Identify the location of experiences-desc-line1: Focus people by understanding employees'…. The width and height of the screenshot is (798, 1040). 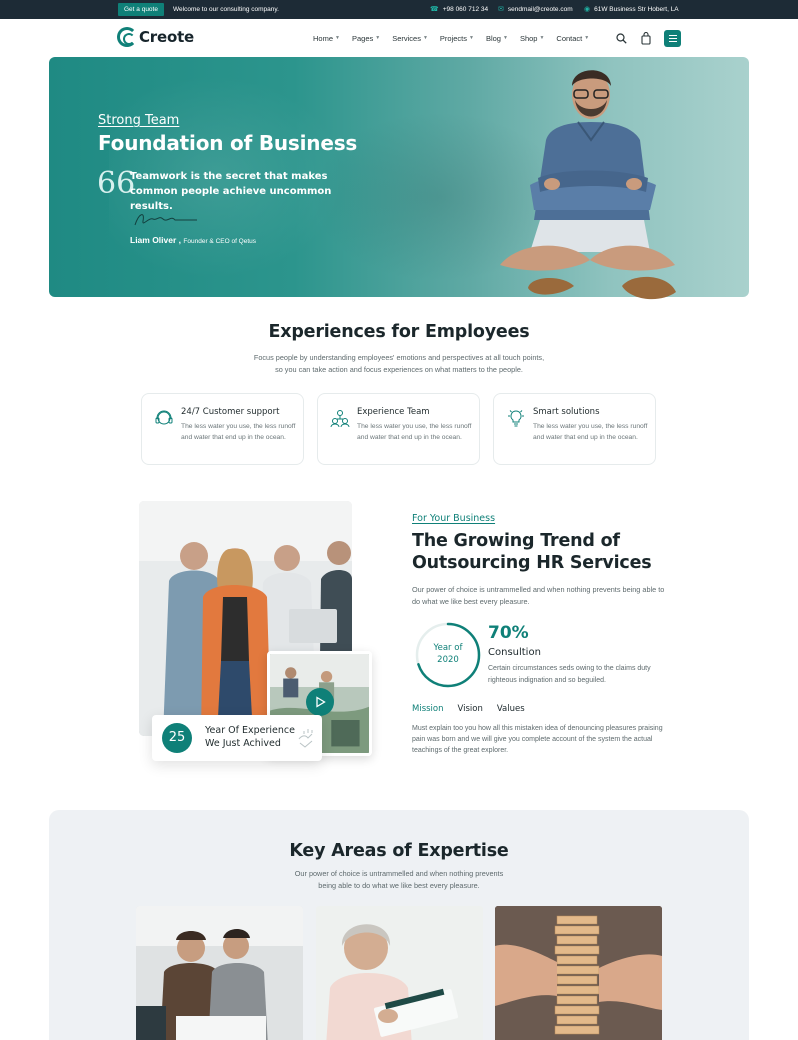
(399, 357).